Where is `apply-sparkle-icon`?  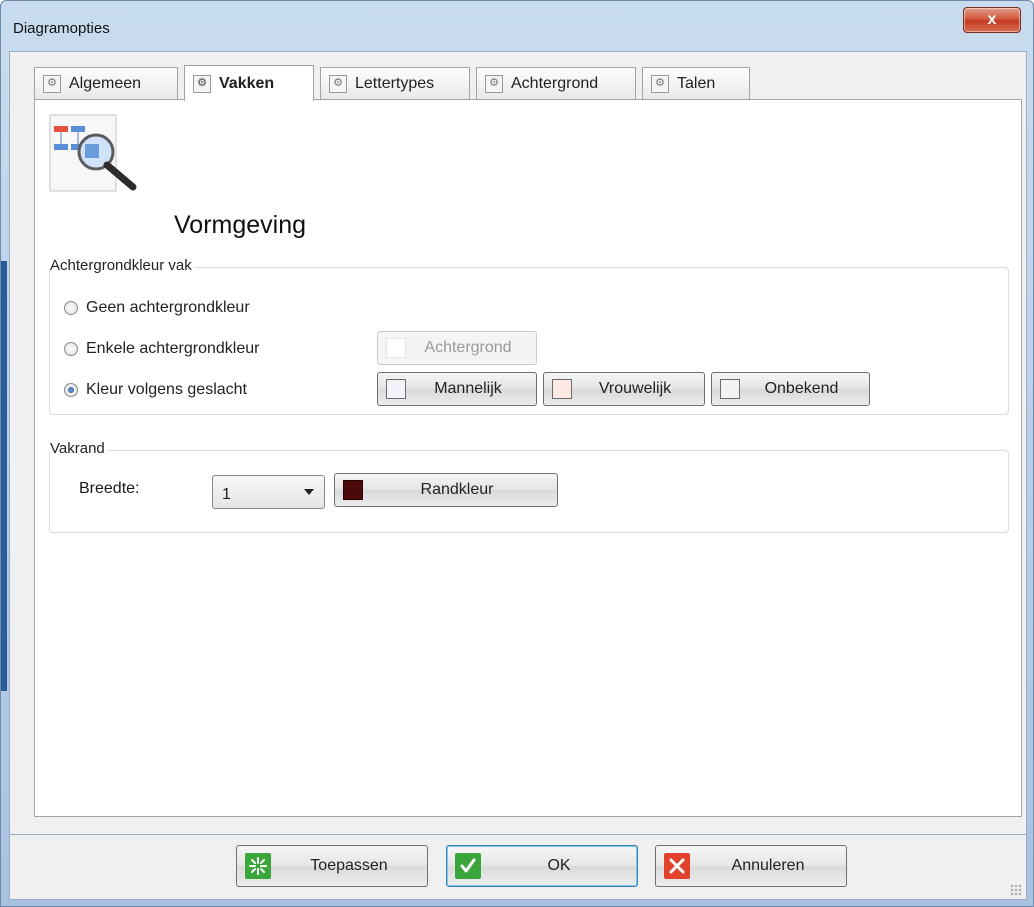 apply-sparkle-icon is located at coordinates (258, 866).